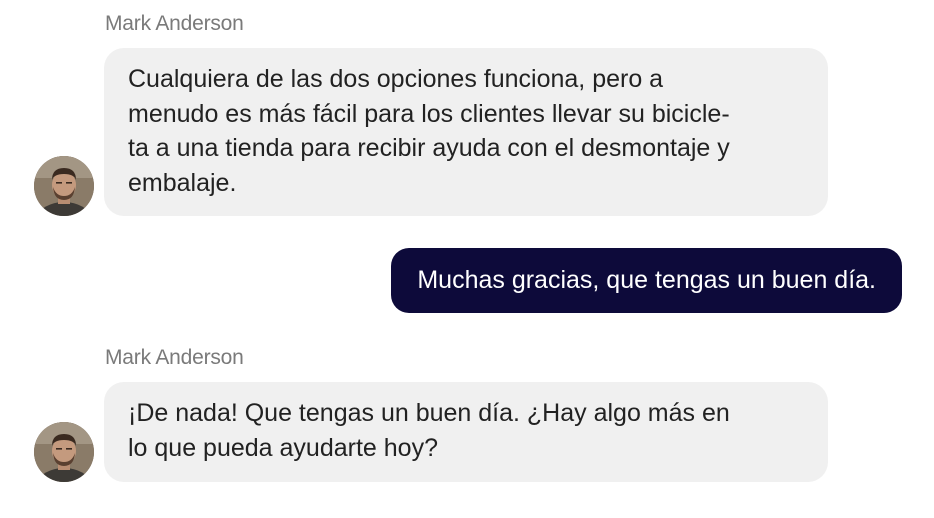 This screenshot has width=934, height=518. Describe the element at coordinates (182, 182) in the screenshot. I see `message-line: embalaje.` at that location.